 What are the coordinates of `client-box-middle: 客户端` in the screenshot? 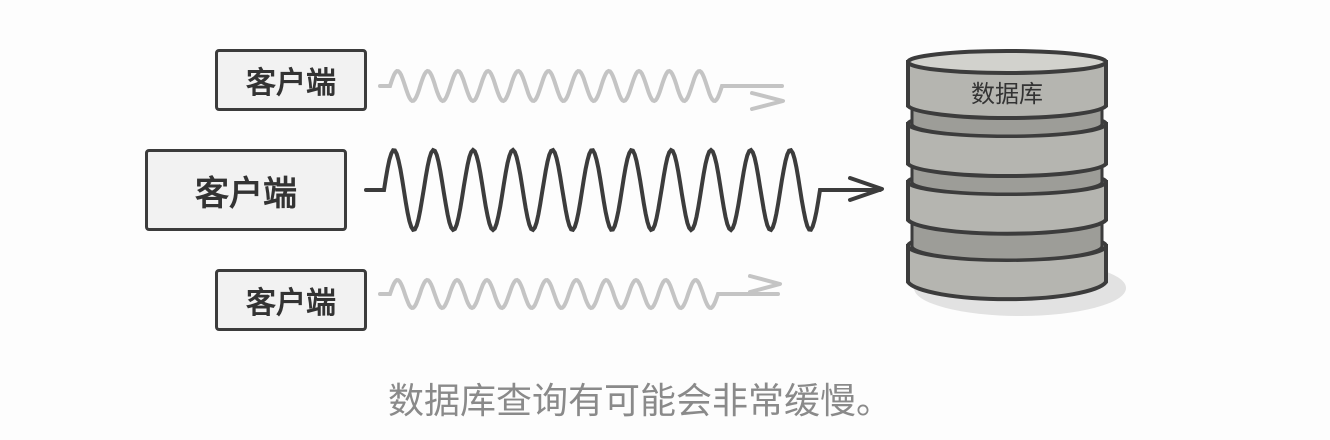 It's located at (246, 190).